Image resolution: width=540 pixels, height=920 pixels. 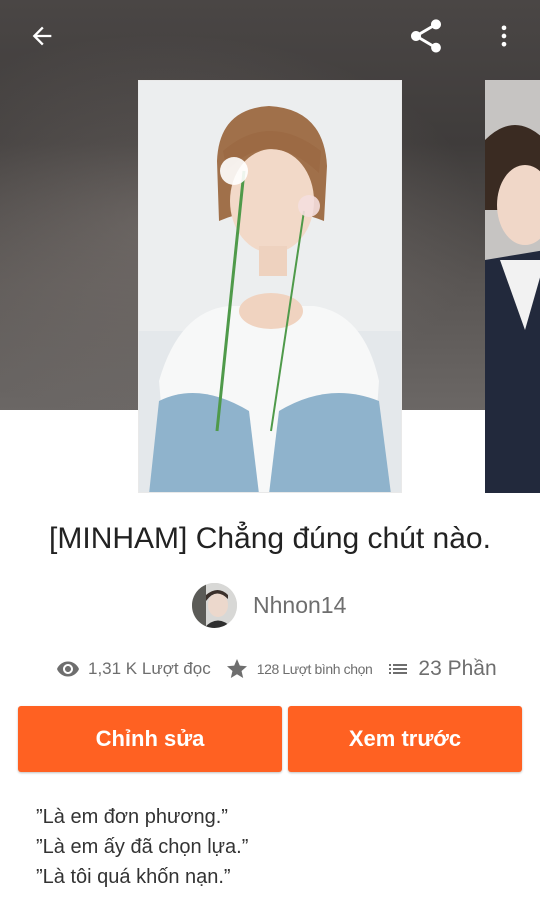 What do you see at coordinates (149, 668) in the screenshot?
I see `reads-count: 1,31 K Lượt đọc` at bounding box center [149, 668].